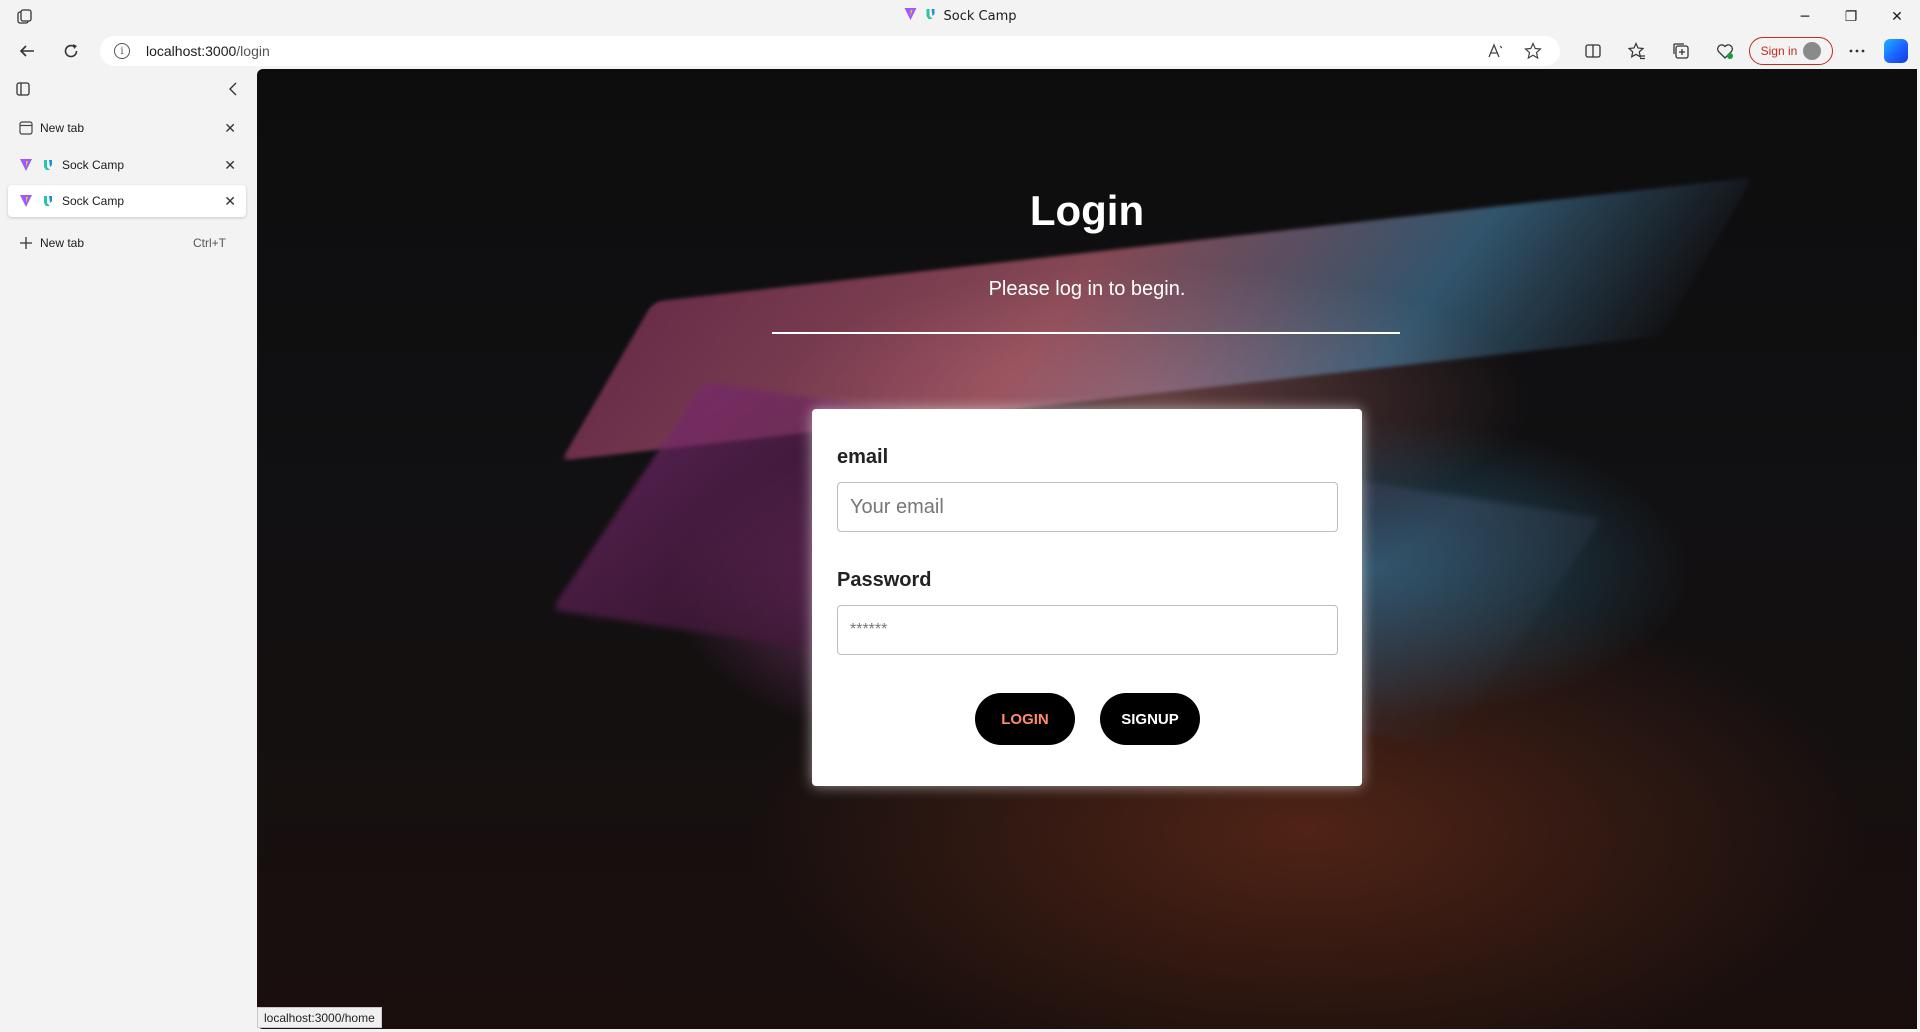 Image resolution: width=1920 pixels, height=1032 pixels. What do you see at coordinates (127, 201) in the screenshot?
I see `sidebar-tab-sock-camp-active: Sock Camp ✕` at bounding box center [127, 201].